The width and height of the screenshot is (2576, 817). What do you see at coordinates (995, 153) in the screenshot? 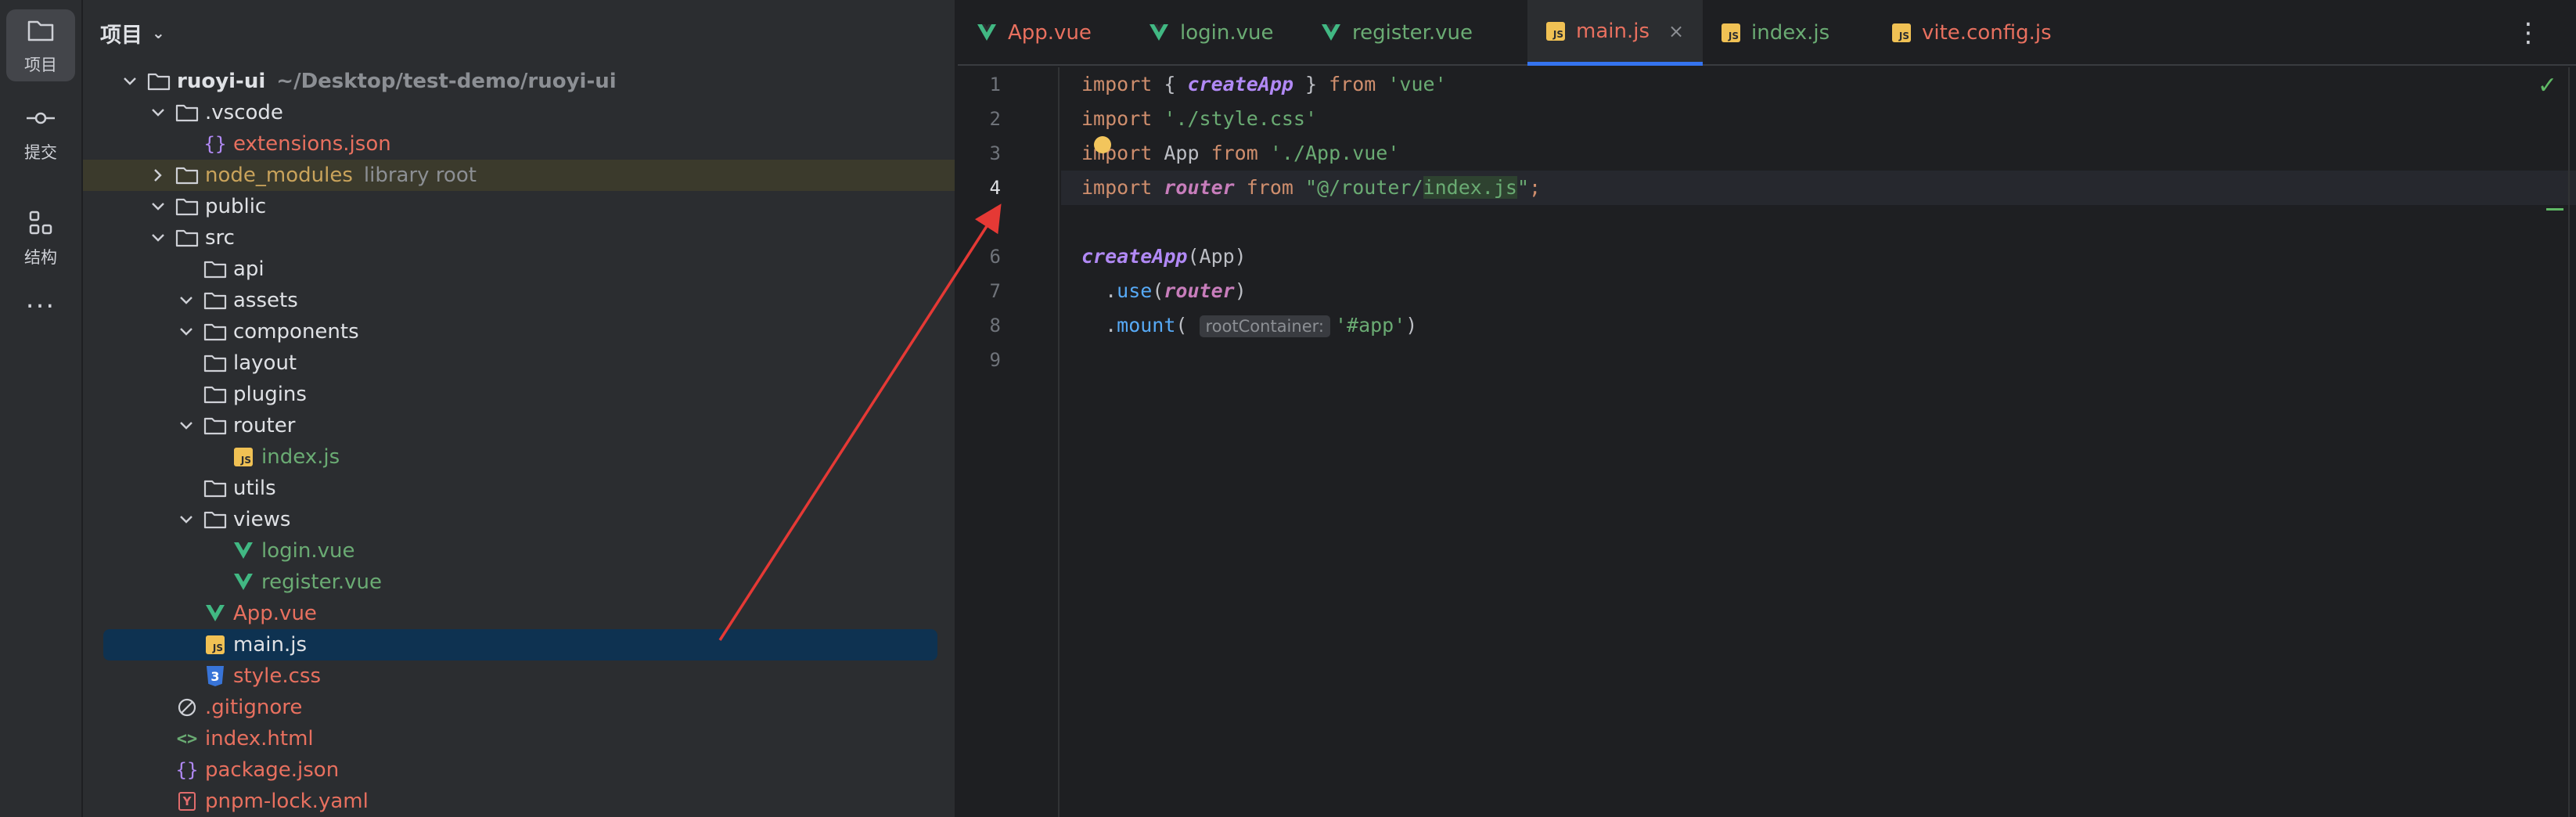
I see `line-number: 3` at bounding box center [995, 153].